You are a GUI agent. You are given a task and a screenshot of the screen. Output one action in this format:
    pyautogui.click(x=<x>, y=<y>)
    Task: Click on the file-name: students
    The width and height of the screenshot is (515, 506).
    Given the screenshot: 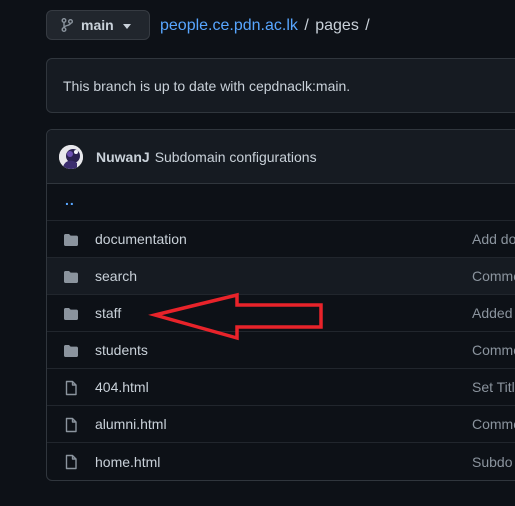 What is the action you would take?
    pyautogui.click(x=121, y=350)
    